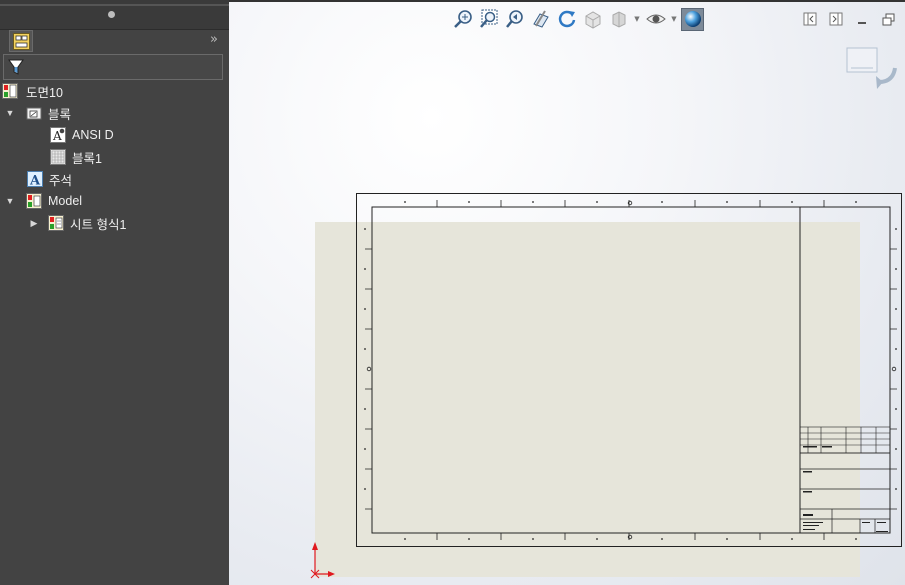 The width and height of the screenshot is (905, 585). I want to click on tree-item-drawing: 도면10, so click(32, 91).